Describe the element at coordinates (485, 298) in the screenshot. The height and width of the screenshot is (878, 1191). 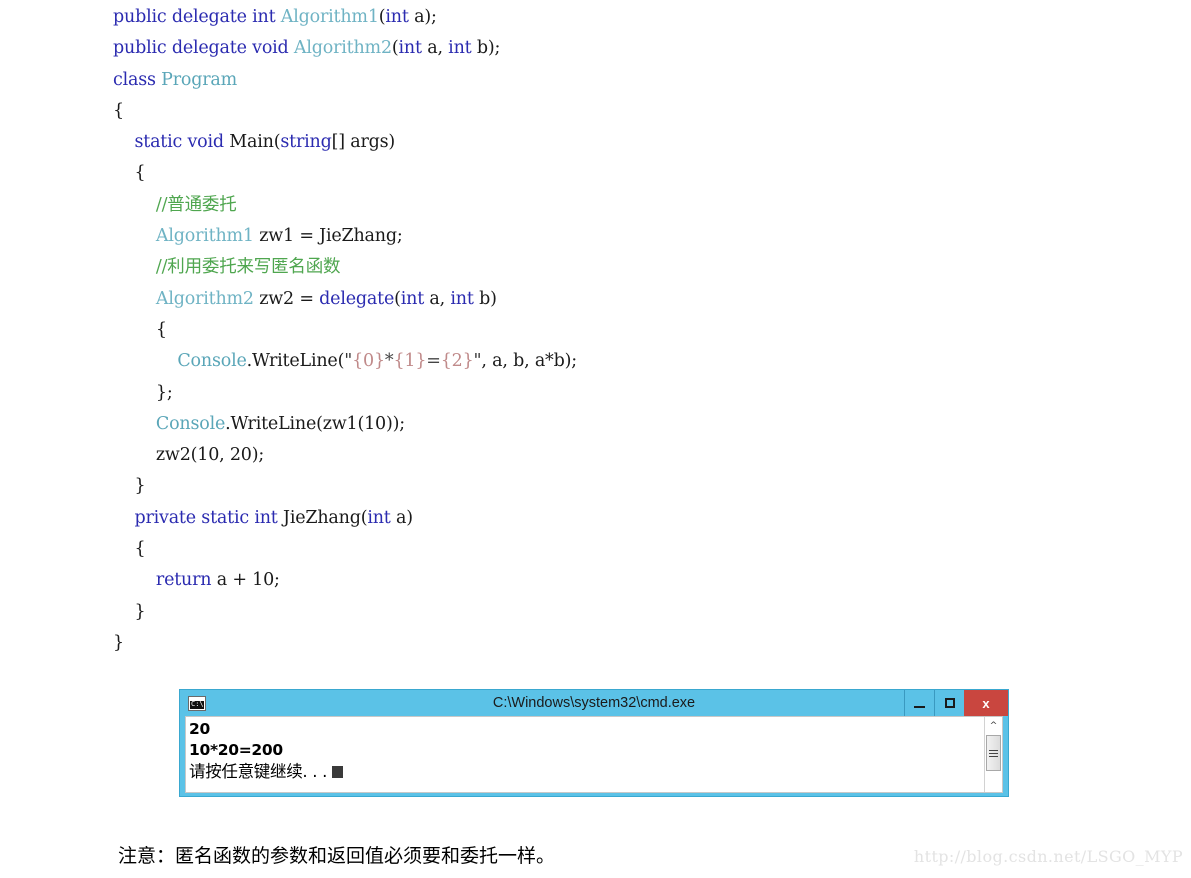
I see `code-token: b)` at that location.